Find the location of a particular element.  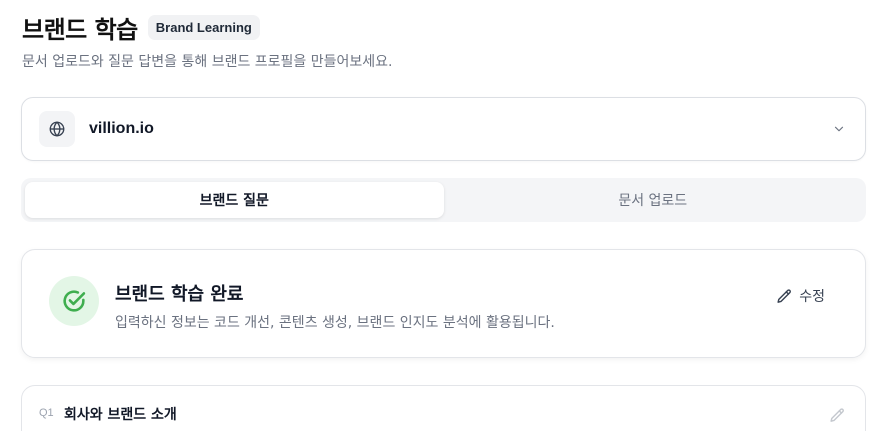

question-title: 회사와 브랜드 소개 is located at coordinates (120, 415).